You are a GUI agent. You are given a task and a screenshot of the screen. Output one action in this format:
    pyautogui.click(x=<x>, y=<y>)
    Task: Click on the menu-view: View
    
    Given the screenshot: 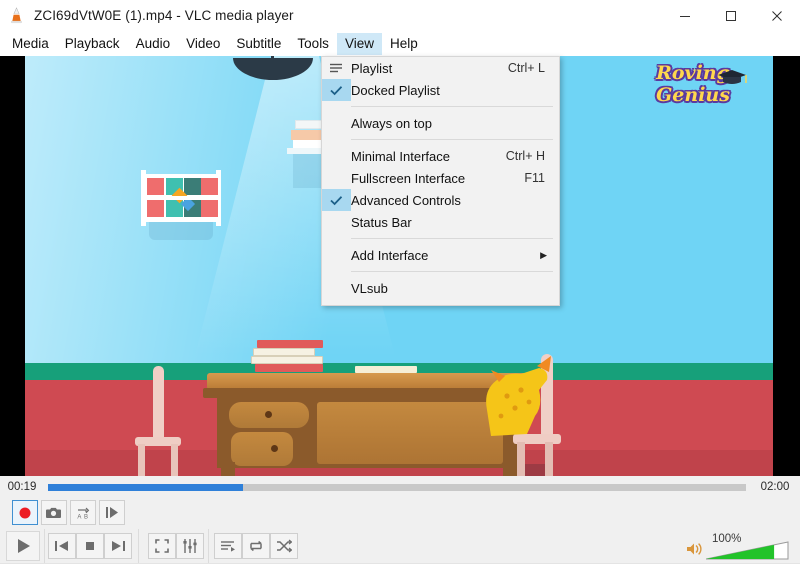 What is the action you would take?
    pyautogui.click(x=359, y=43)
    